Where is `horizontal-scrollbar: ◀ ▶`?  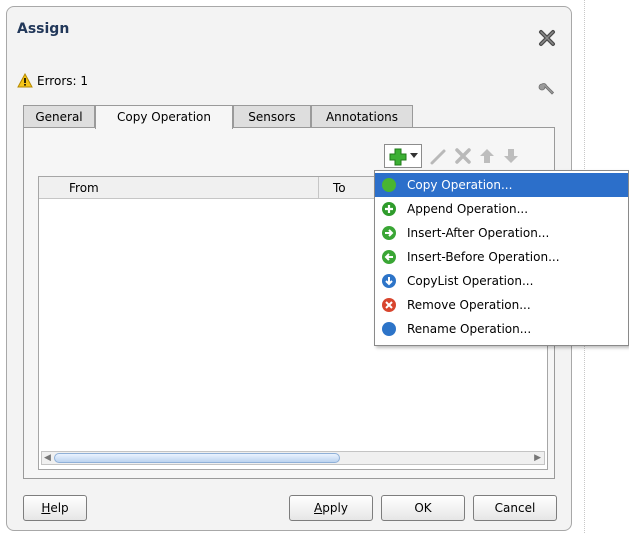
horizontal-scrollbar: ◀ ▶ is located at coordinates (293, 458).